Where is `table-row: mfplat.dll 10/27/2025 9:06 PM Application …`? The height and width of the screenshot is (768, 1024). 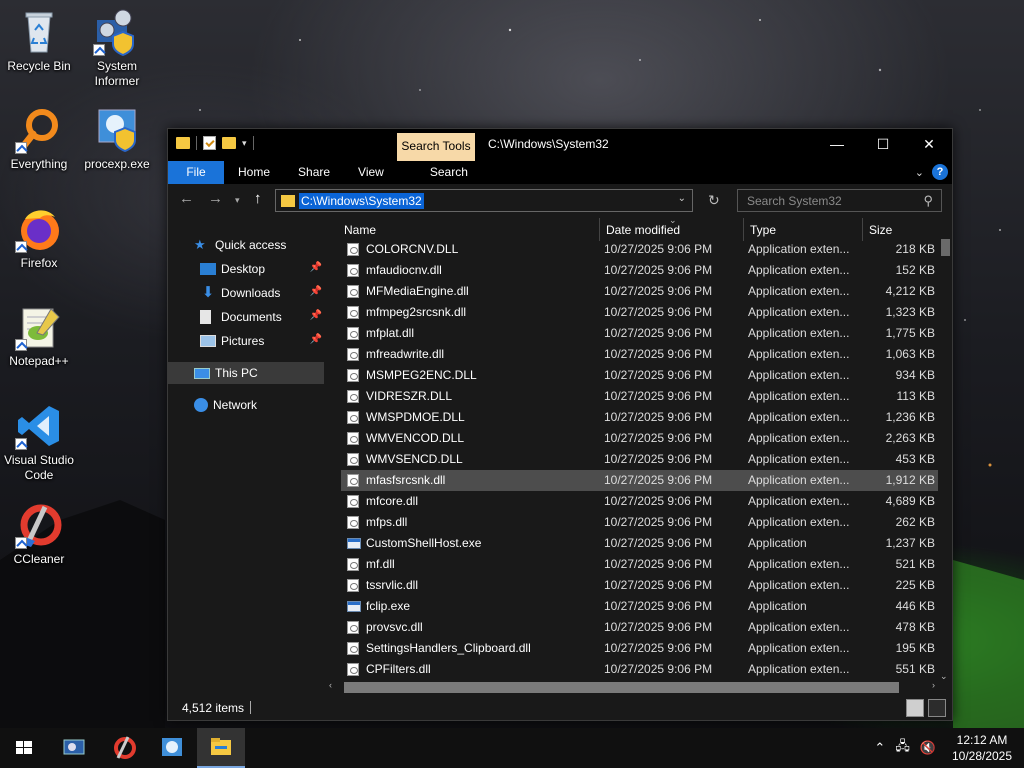
table-row: mfplat.dll 10/27/2025 9:06 PM Application … is located at coordinates (639, 333).